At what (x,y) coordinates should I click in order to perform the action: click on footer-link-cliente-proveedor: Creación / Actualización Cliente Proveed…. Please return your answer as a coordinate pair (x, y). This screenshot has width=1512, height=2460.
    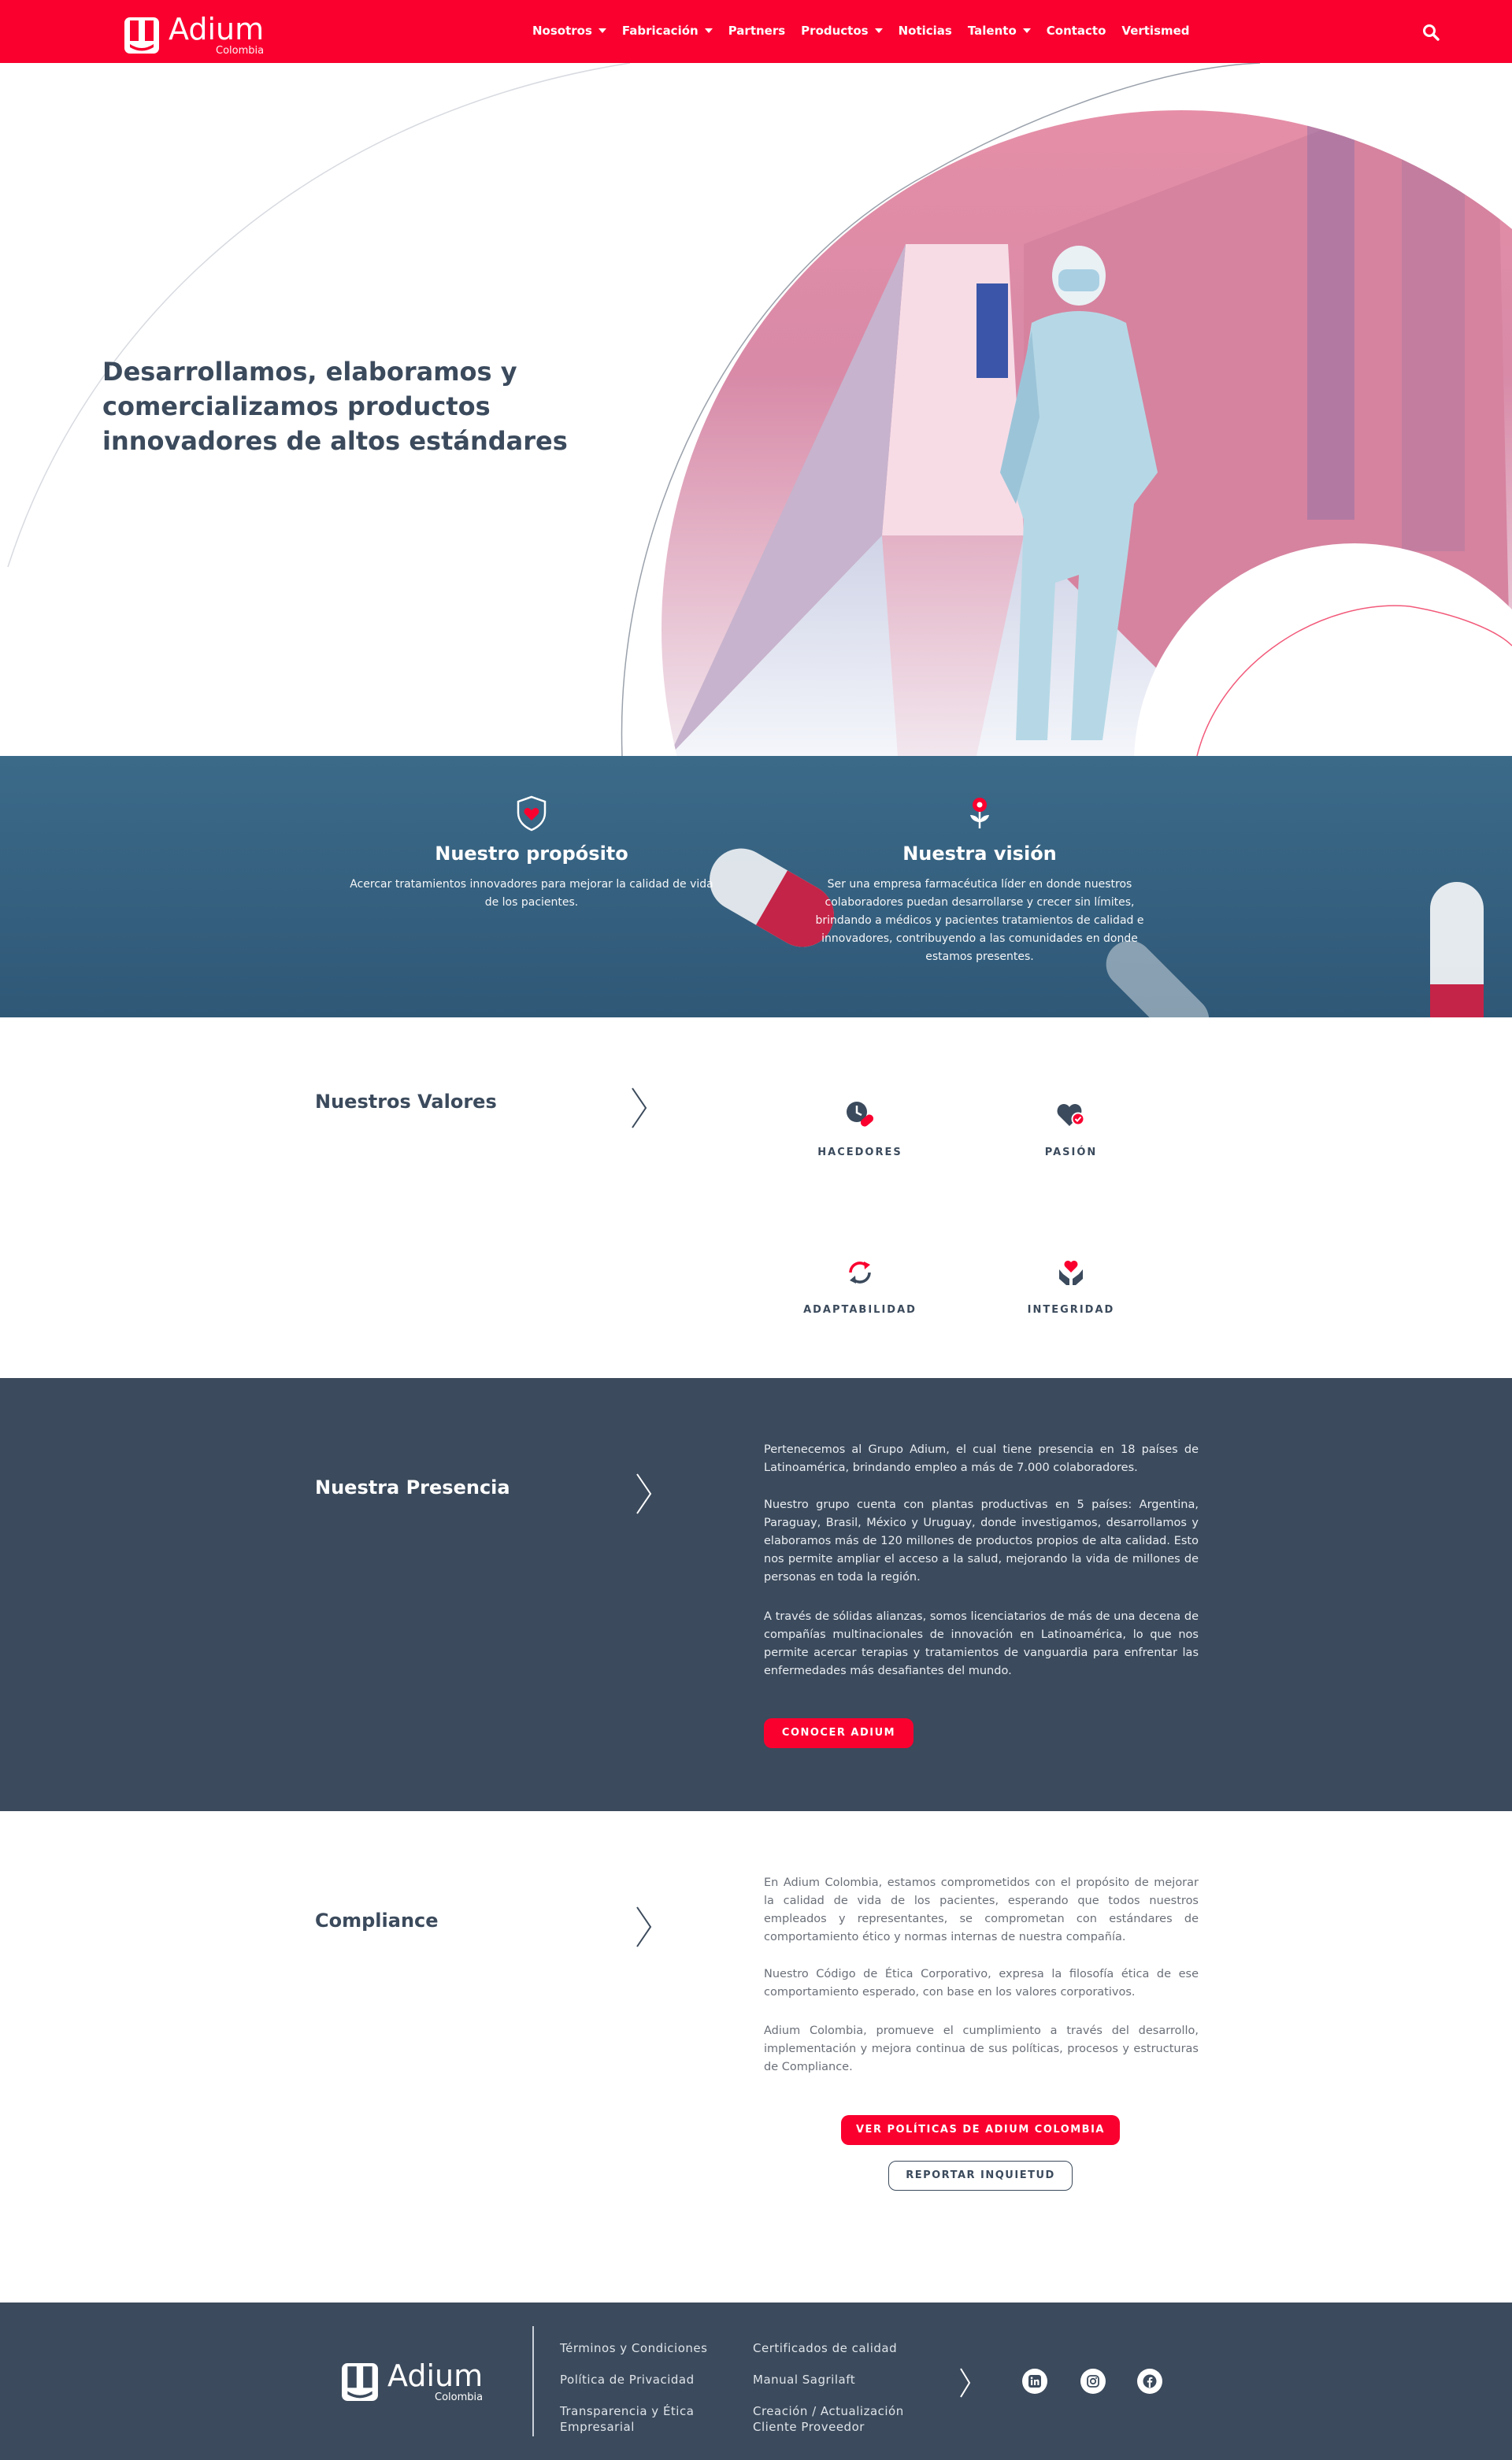
    Looking at the image, I should click on (839, 2419).